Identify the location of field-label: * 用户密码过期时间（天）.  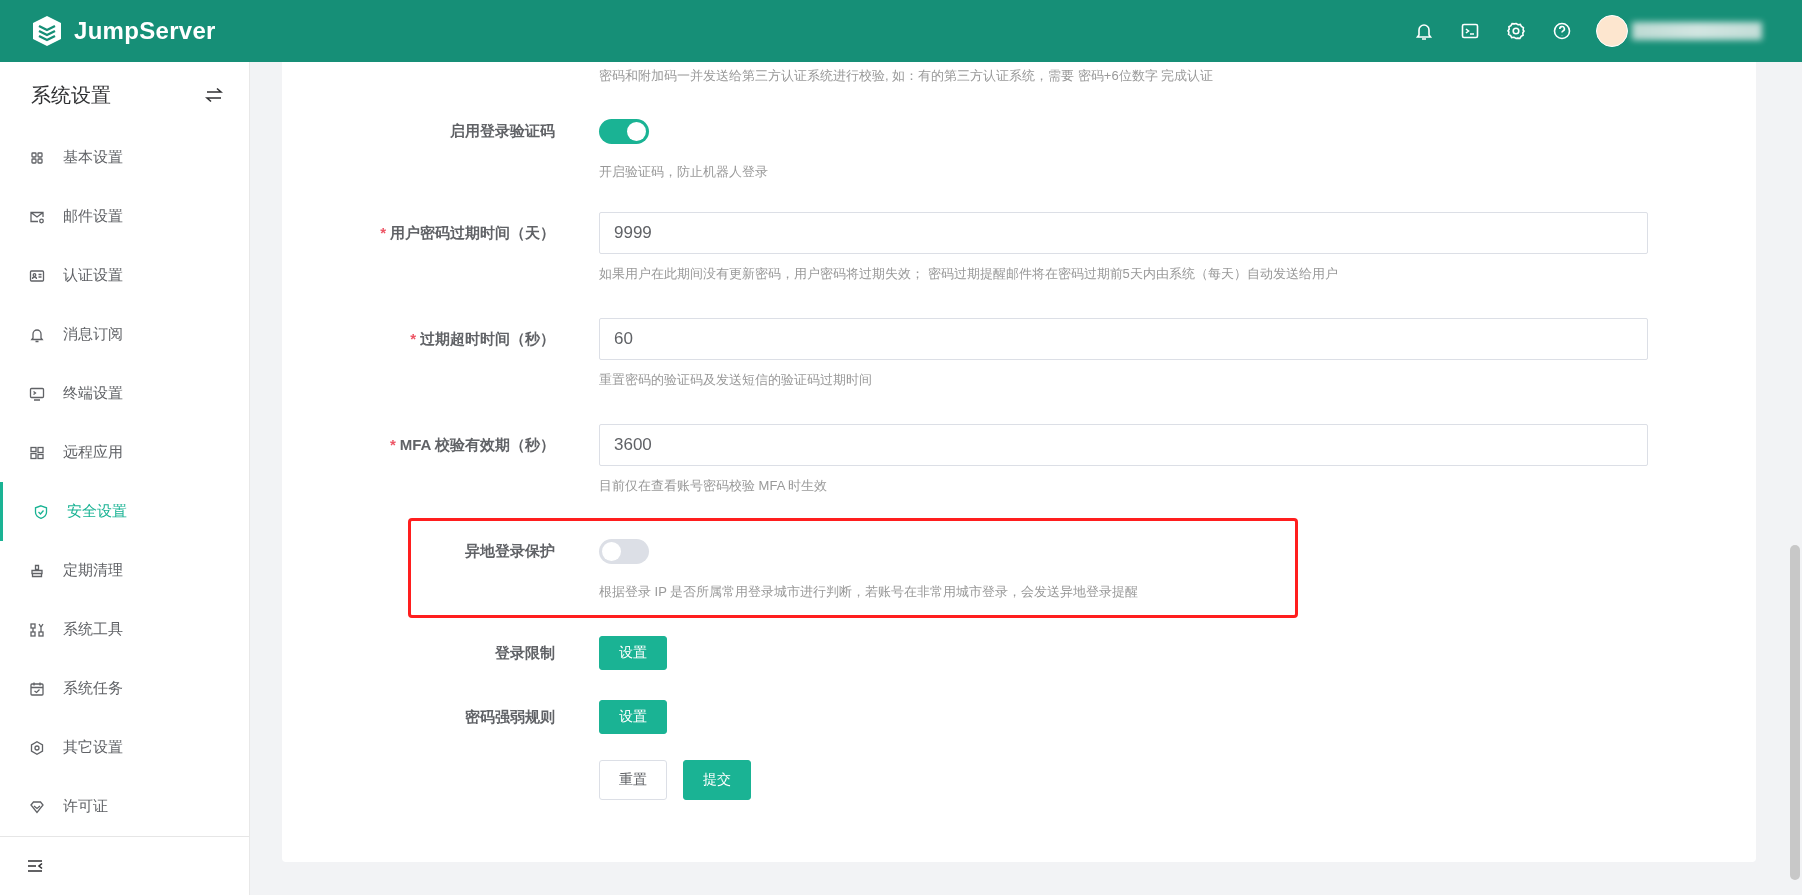
(467, 233).